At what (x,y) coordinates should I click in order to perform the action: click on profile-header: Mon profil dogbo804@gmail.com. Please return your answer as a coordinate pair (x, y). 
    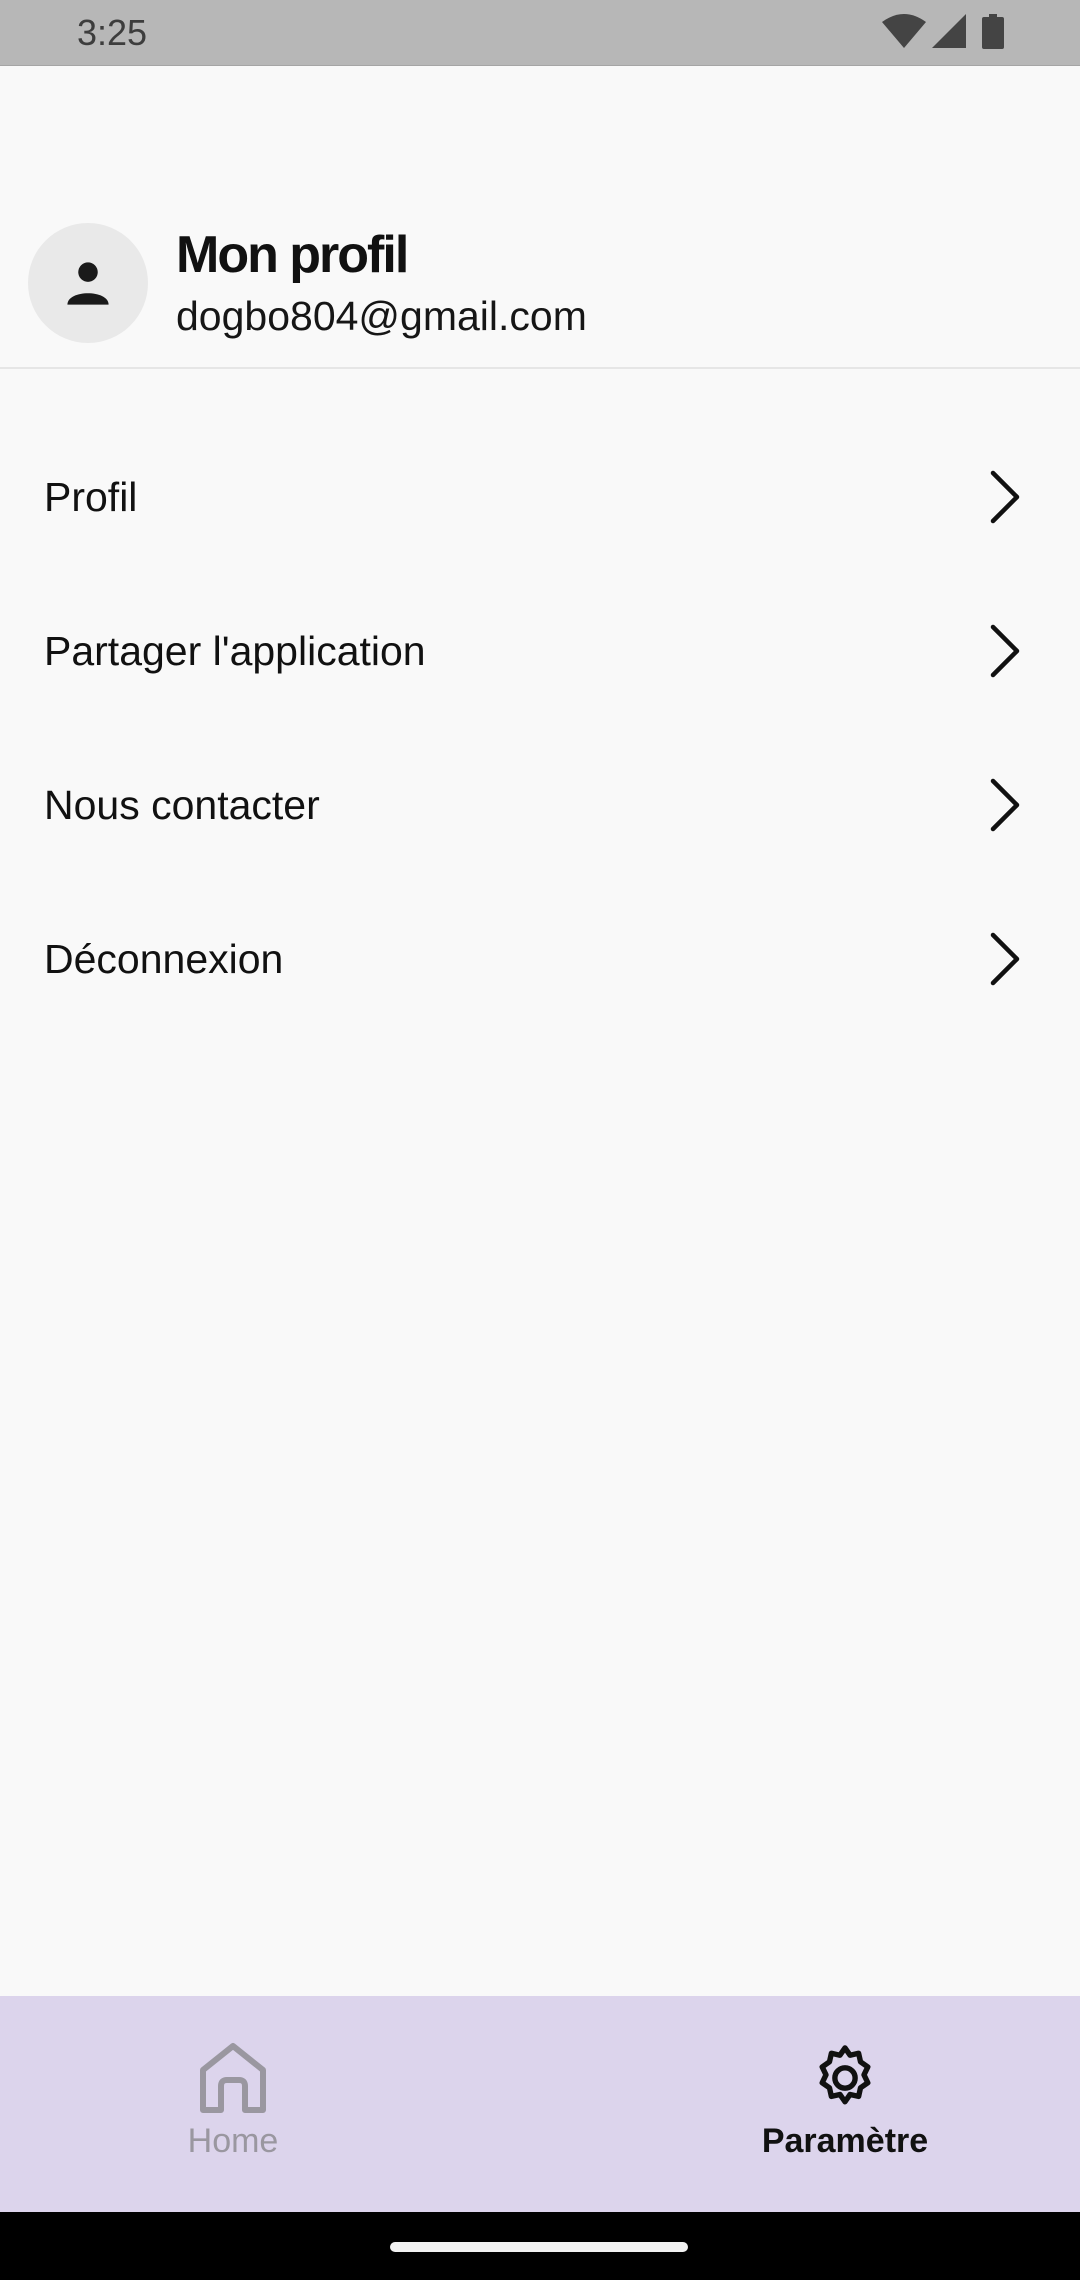
    Looking at the image, I should click on (540, 287).